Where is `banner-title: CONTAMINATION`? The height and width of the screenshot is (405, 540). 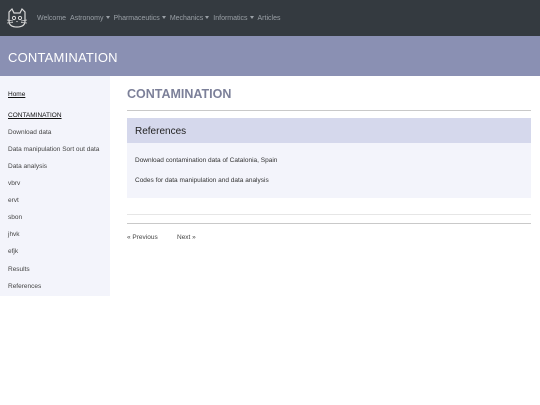
banner-title: CONTAMINATION is located at coordinates (63, 57).